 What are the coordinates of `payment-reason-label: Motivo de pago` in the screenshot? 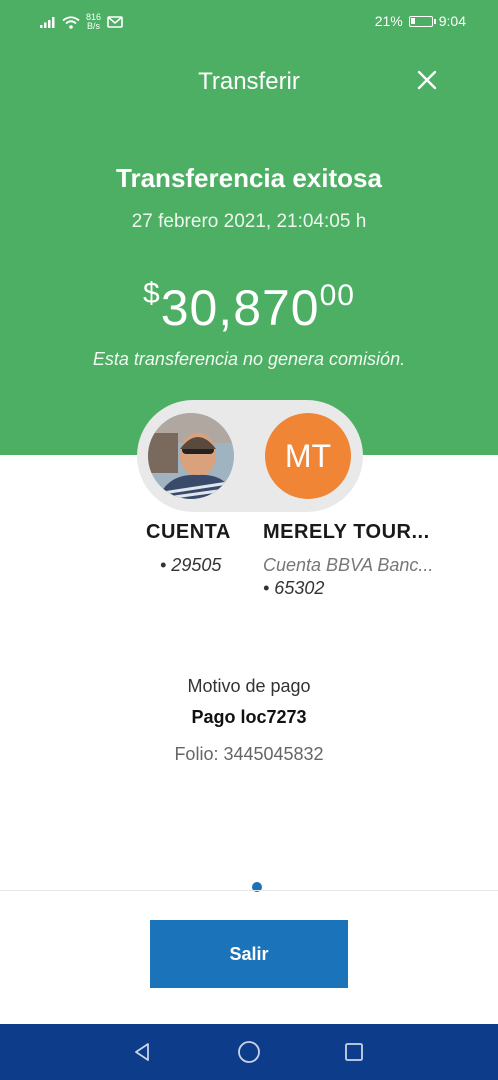 It's located at (249, 686).